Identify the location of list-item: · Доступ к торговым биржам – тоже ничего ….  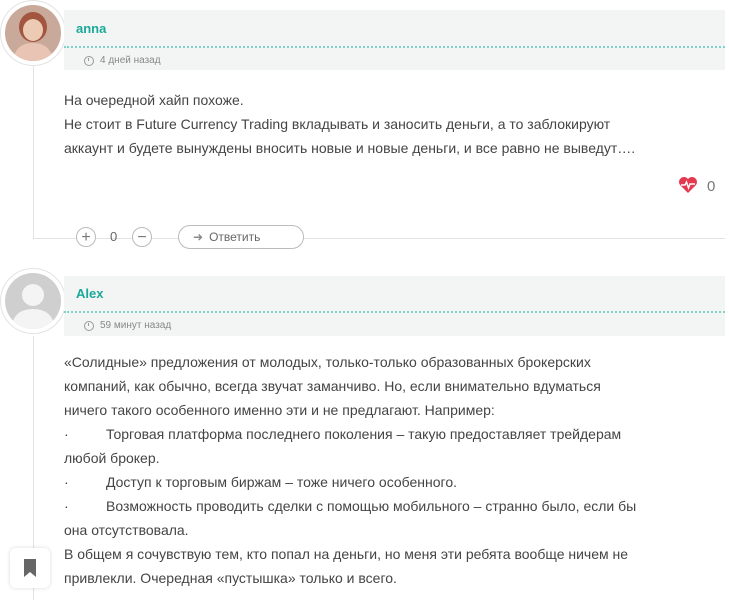
(389, 482).